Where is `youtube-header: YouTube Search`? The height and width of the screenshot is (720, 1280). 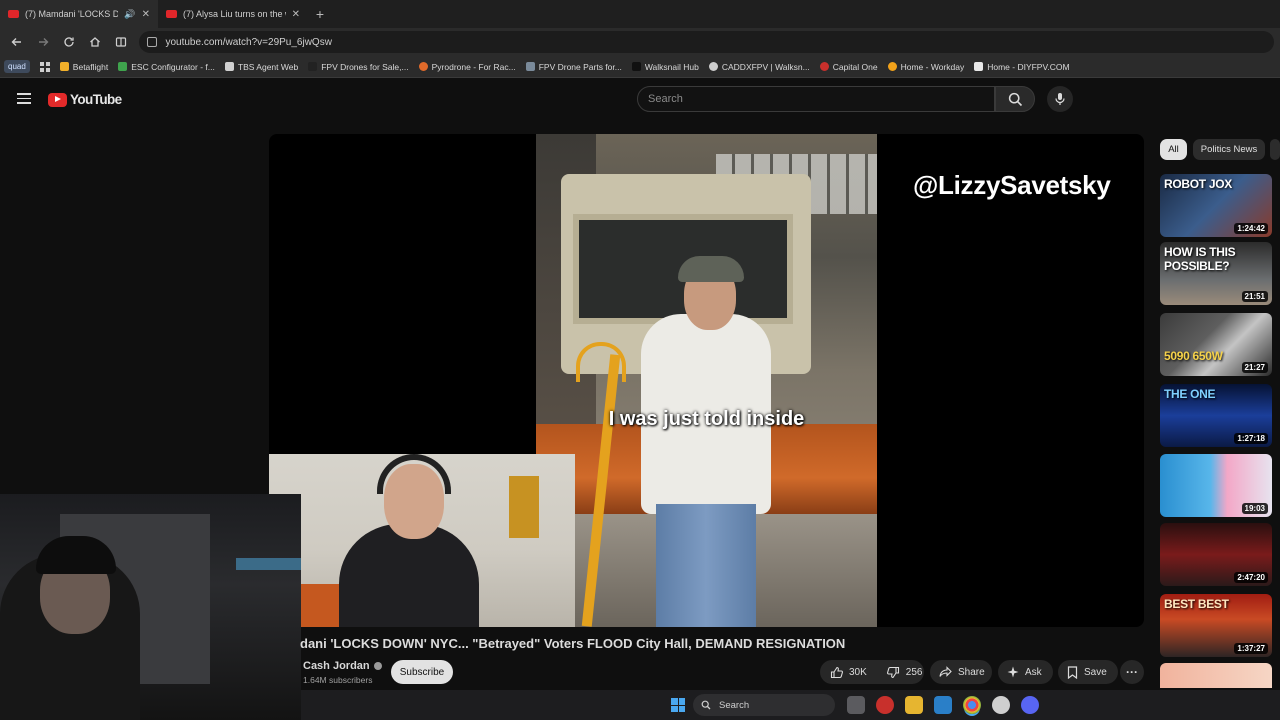
youtube-header: YouTube Search is located at coordinates (640, 99).